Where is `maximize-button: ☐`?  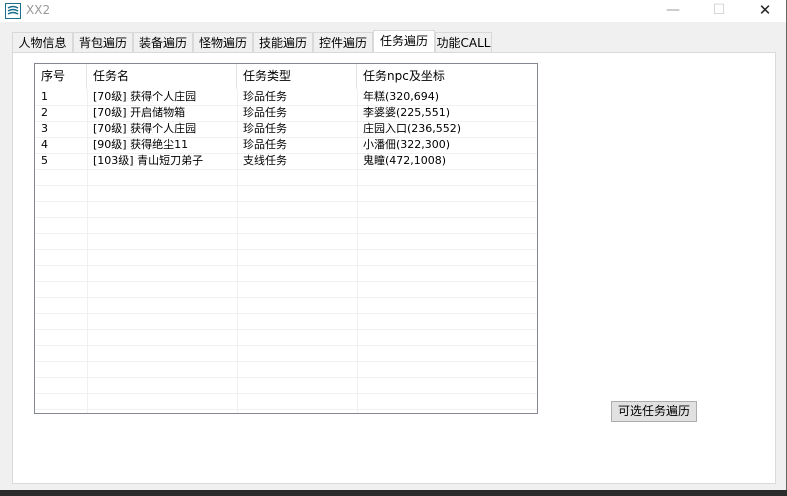
maximize-button: ☐ is located at coordinates (719, 11).